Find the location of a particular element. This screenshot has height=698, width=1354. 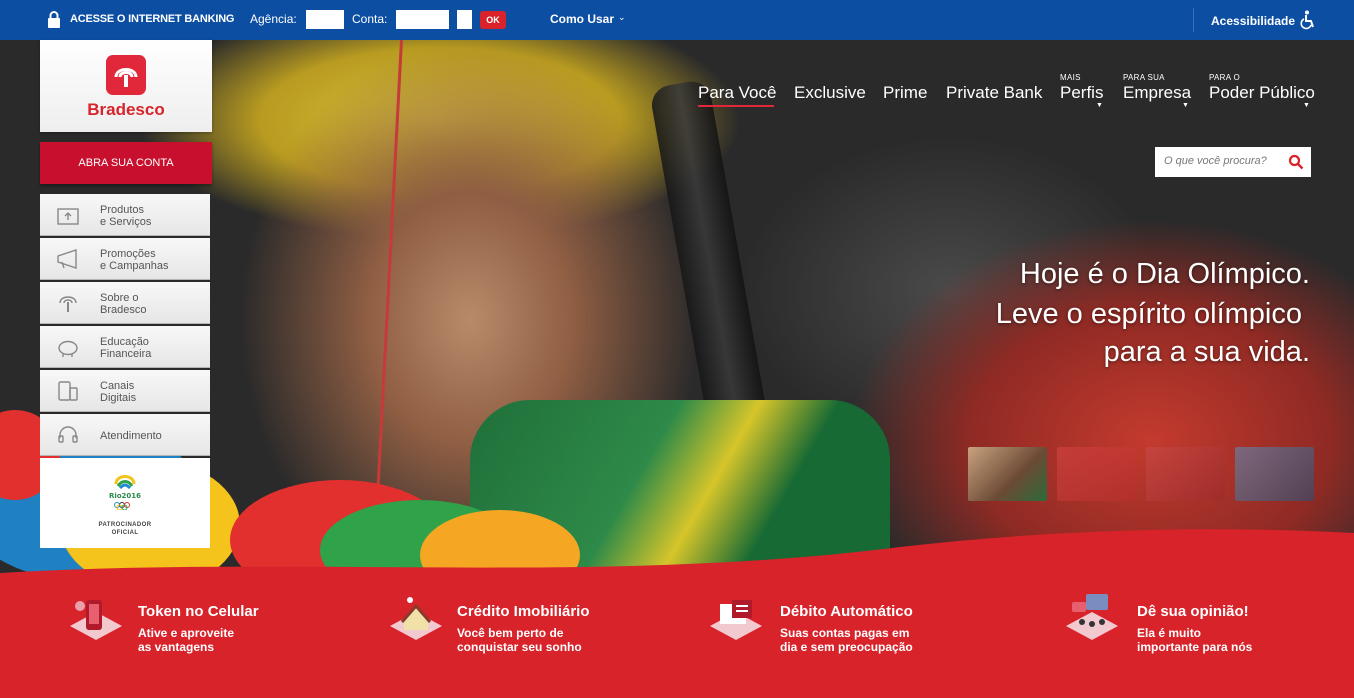

feature-title: Token no Celular is located at coordinates (198, 611).